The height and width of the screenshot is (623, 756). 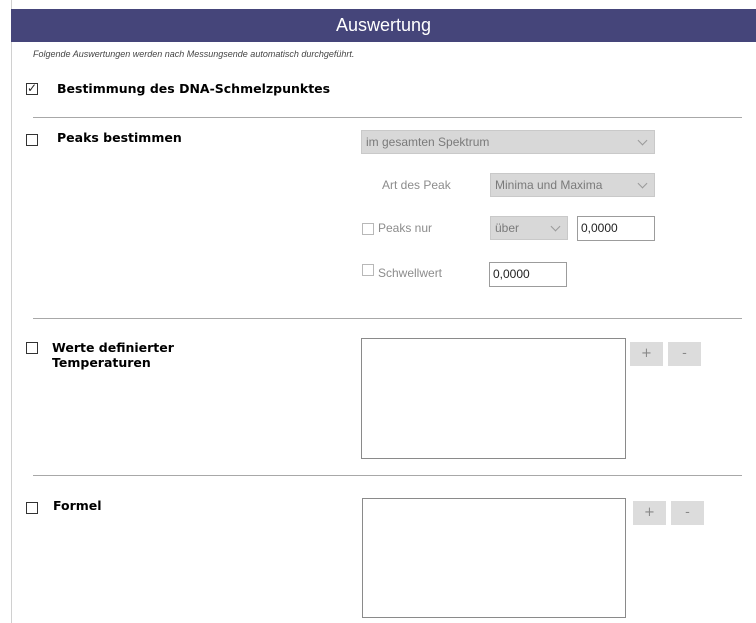 I want to click on formula-list, so click(x=494, y=558).